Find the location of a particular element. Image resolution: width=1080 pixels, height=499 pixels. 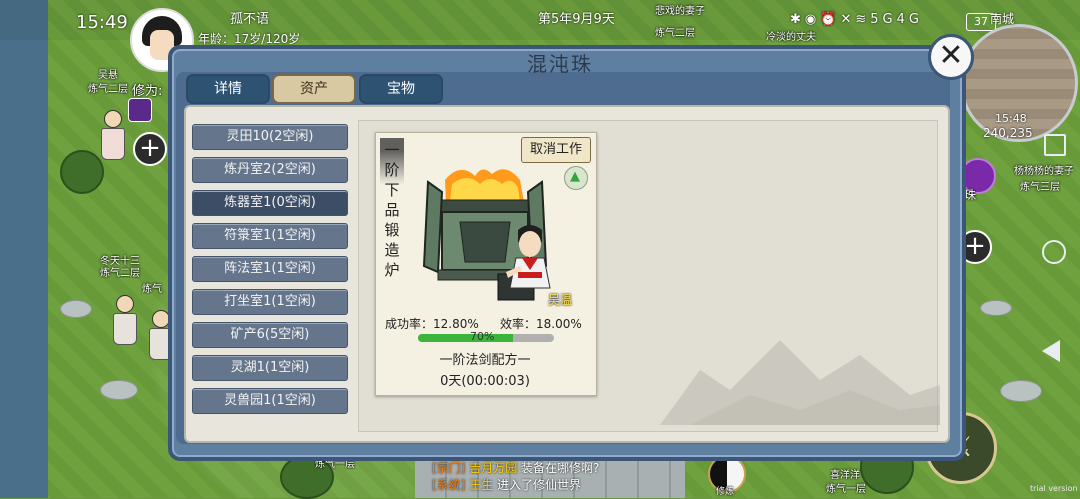

worker-portrait is located at coordinates (528, 257).